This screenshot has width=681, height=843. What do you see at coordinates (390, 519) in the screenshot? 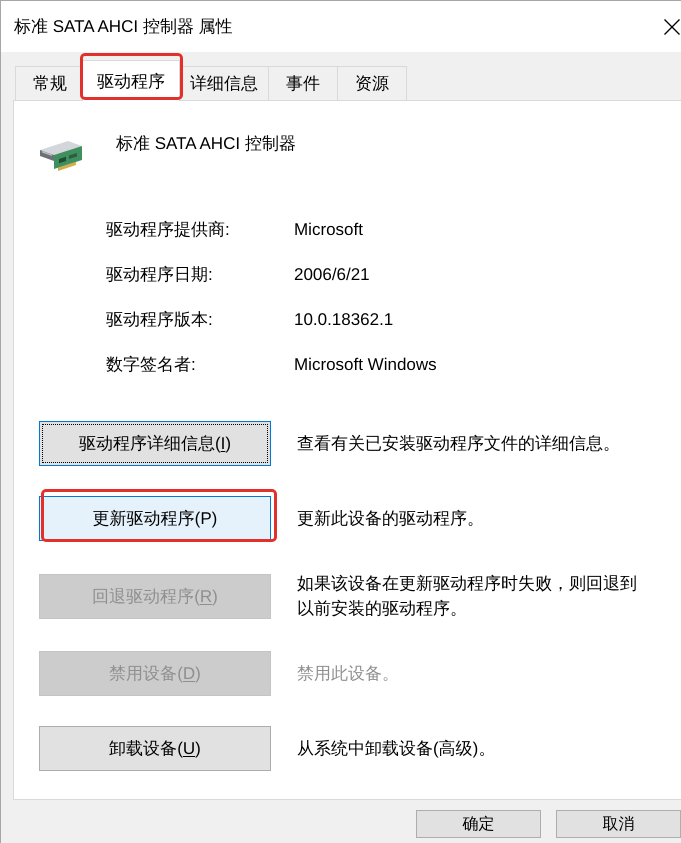
I see `action-description: 更新此设备的驱动程序。` at bounding box center [390, 519].